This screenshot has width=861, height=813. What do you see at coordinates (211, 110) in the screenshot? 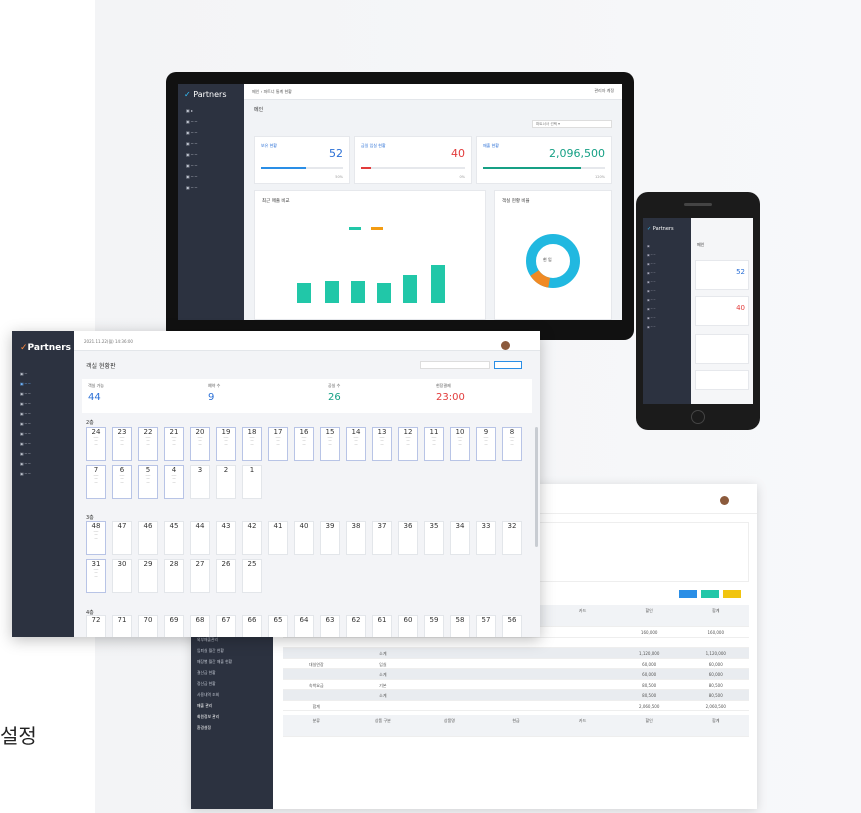
I see `sidebar-item: ▣ ▸` at bounding box center [211, 110].